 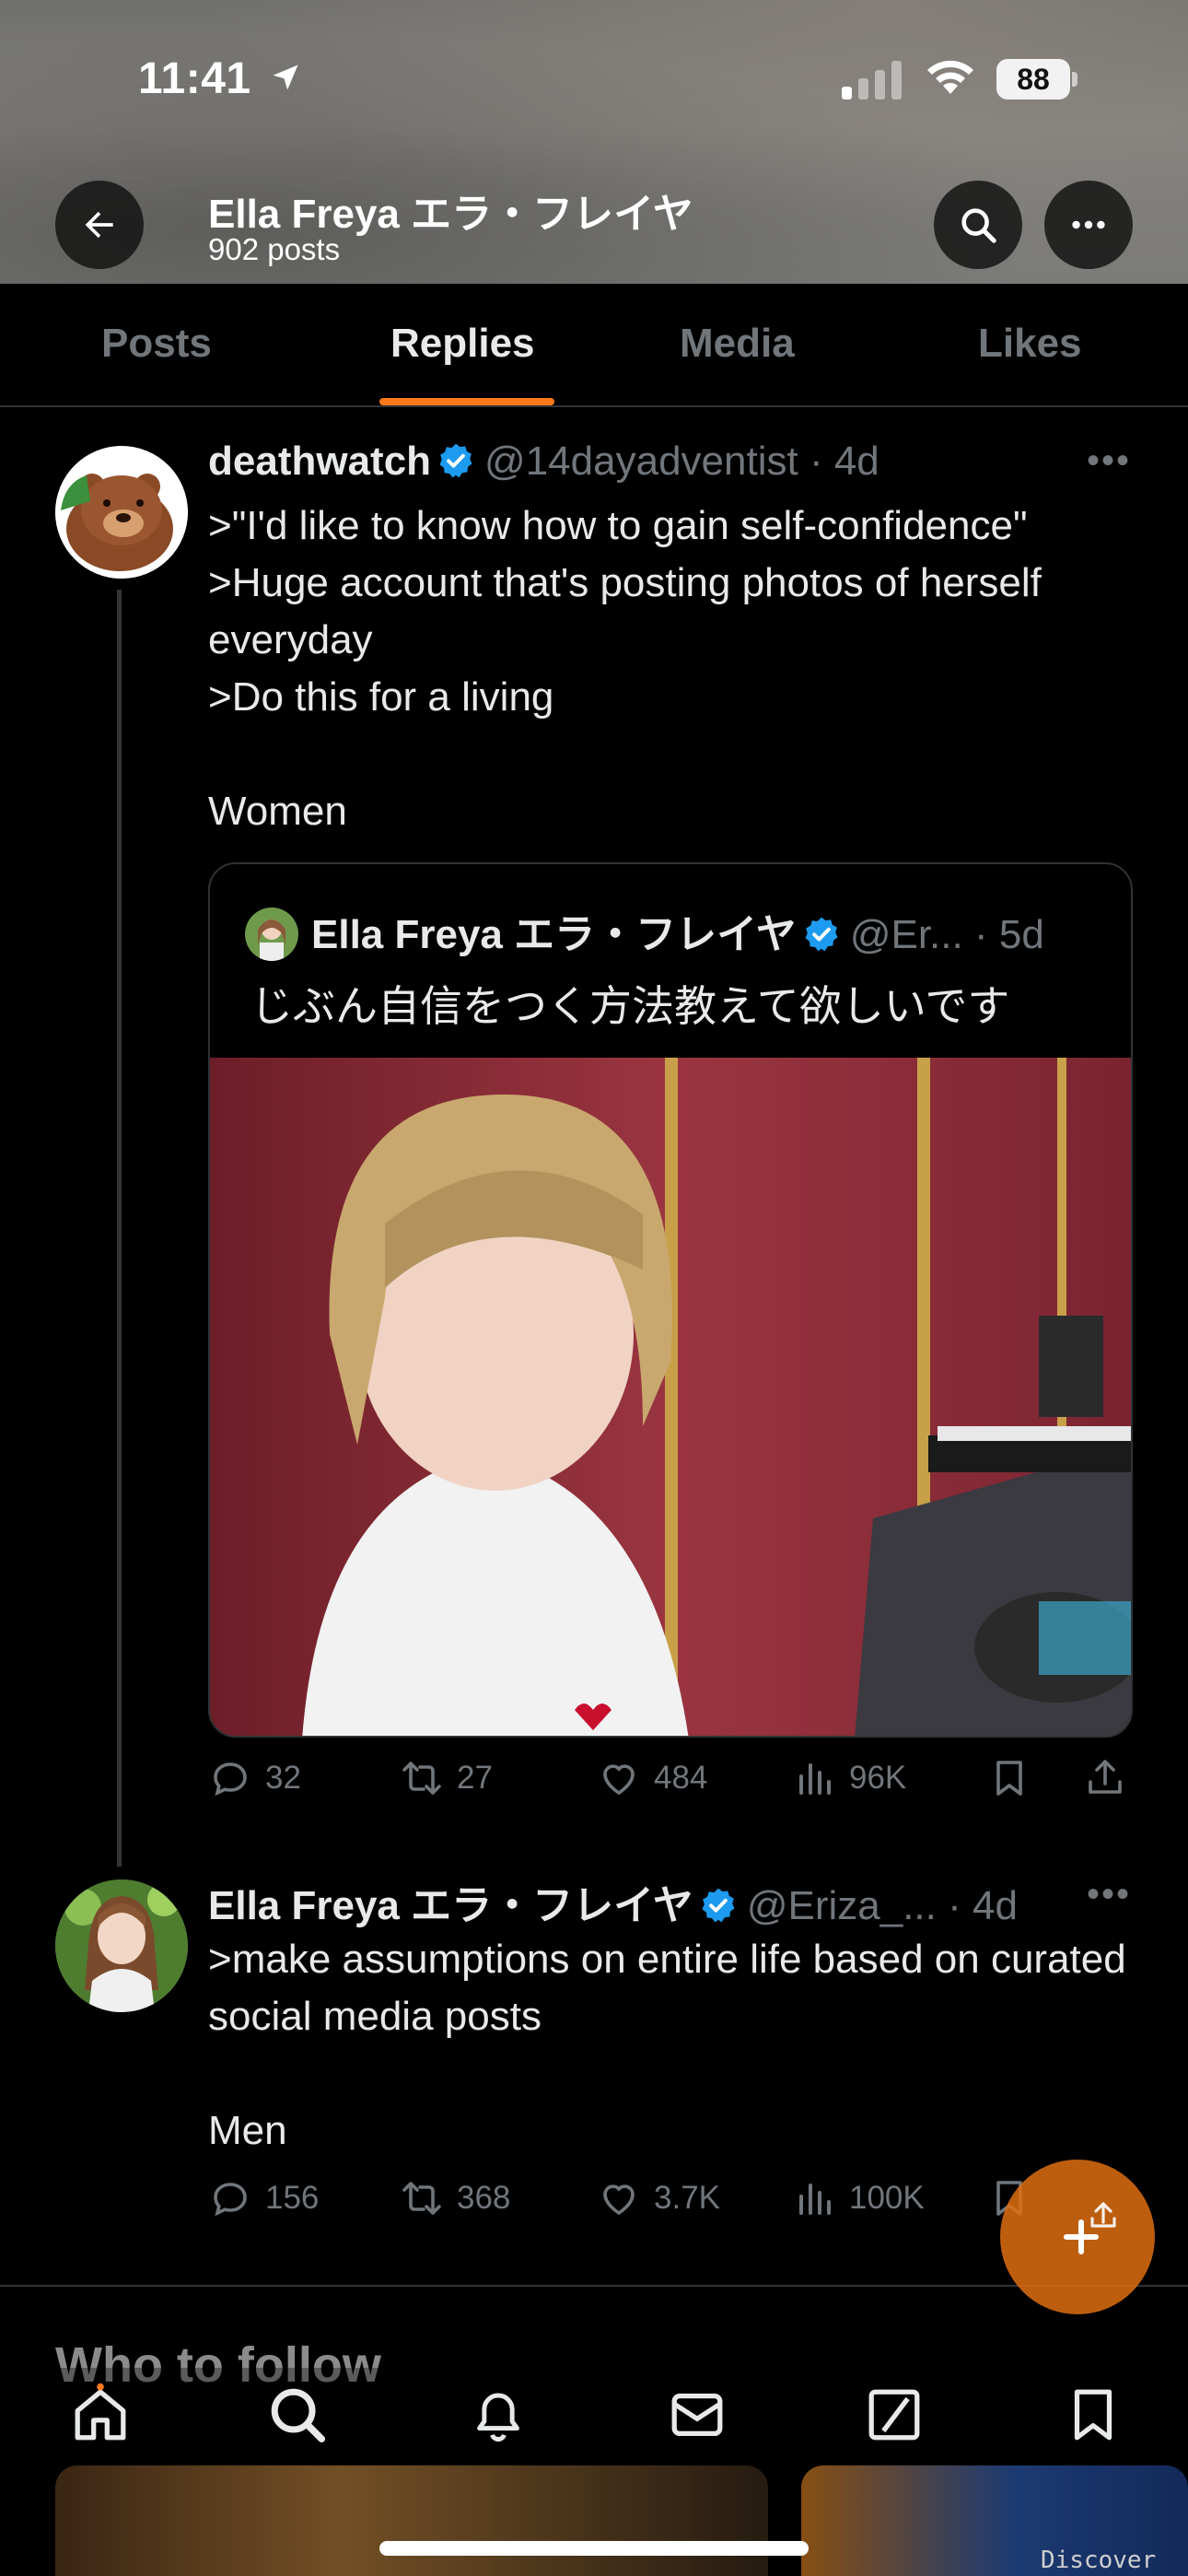 I want to click on tab-posts: Posts, so click(x=156, y=344).